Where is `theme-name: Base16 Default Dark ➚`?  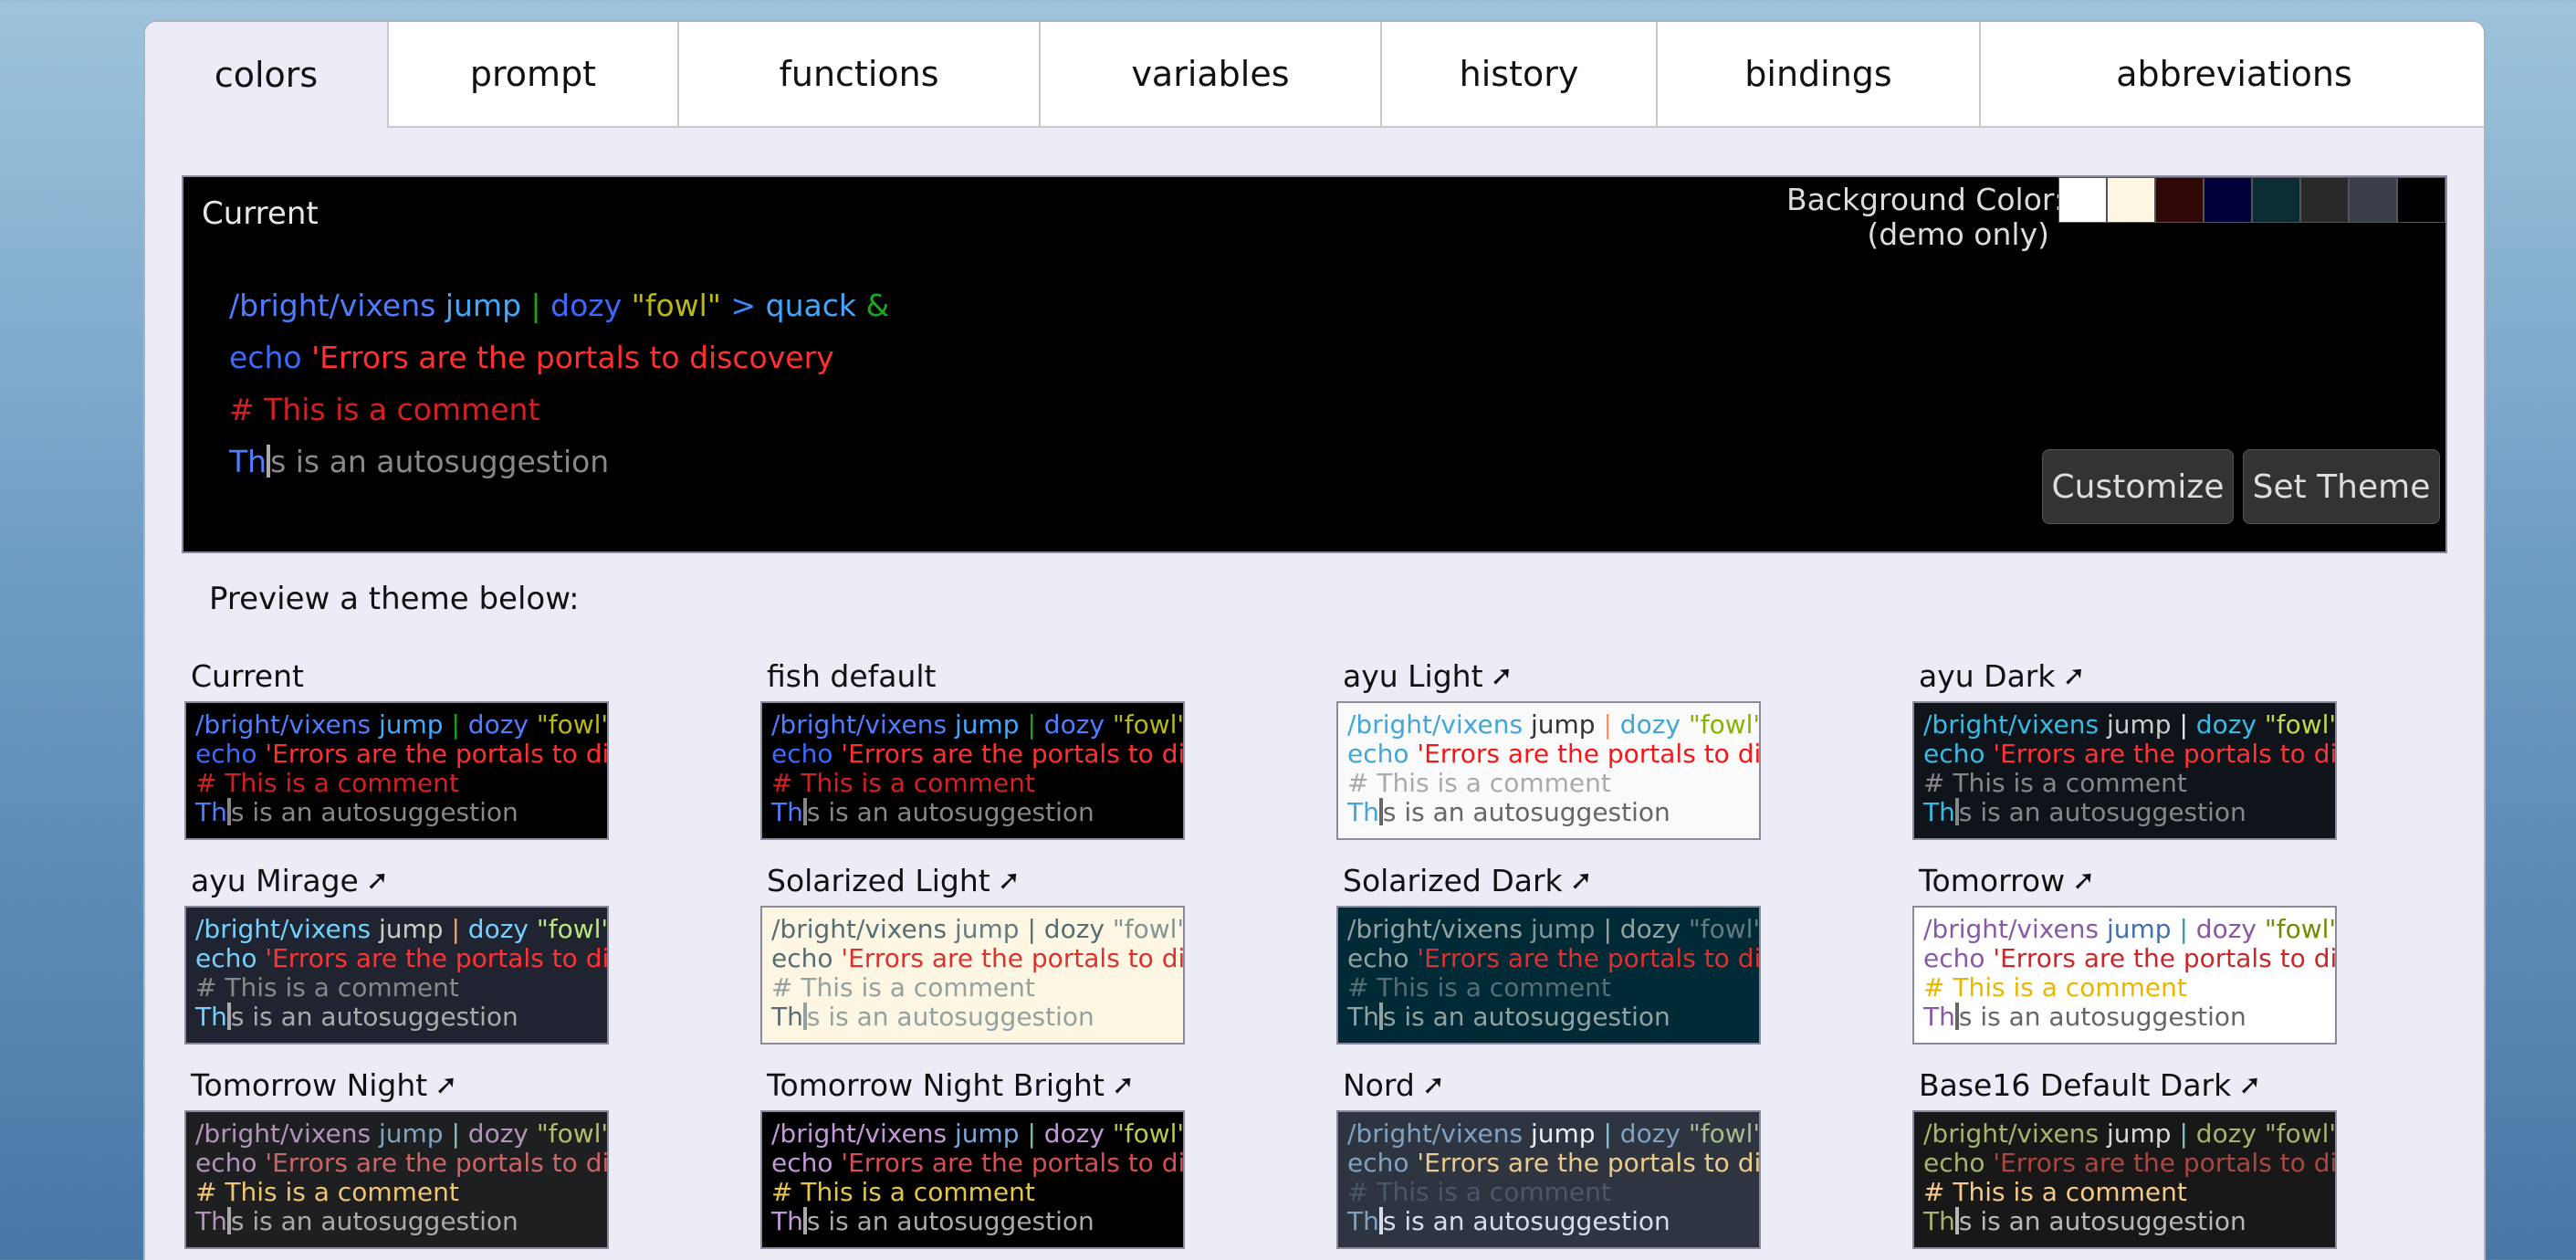 theme-name: Base16 Default Dark ➚ is located at coordinates (2124, 1084).